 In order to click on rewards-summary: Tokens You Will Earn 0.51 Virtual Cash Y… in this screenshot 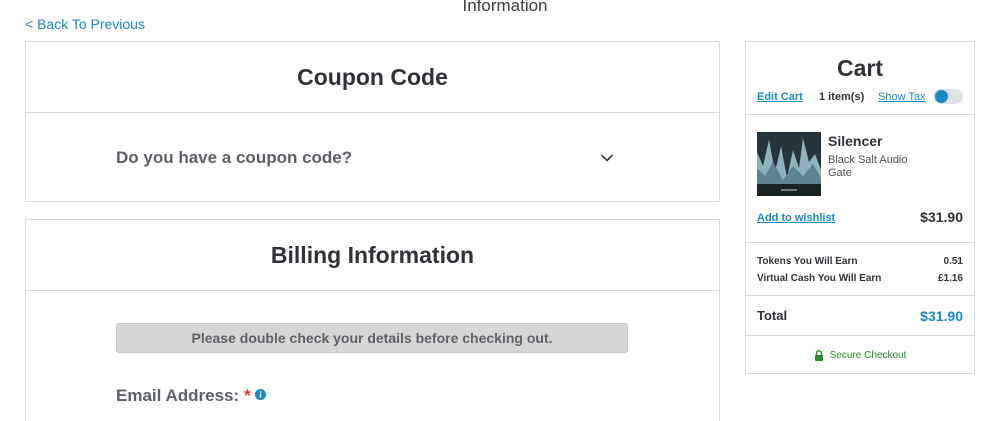, I will do `click(860, 269)`.